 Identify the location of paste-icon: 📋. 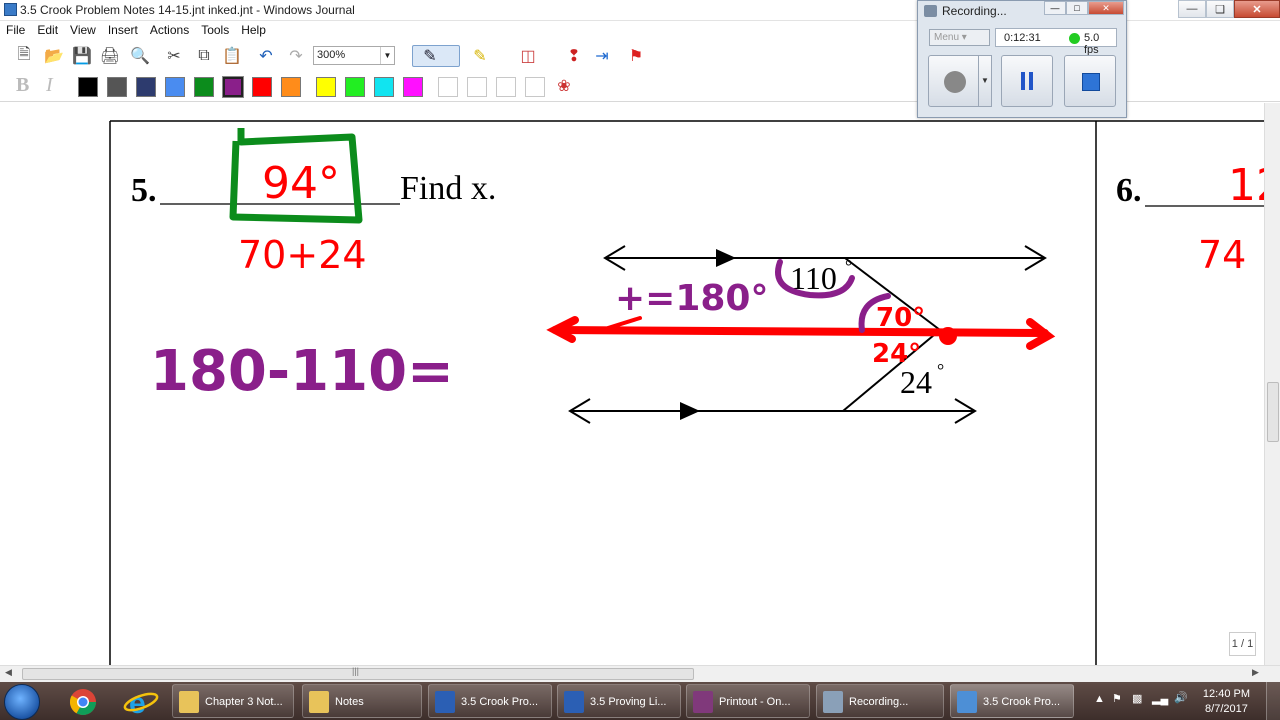
(232, 56).